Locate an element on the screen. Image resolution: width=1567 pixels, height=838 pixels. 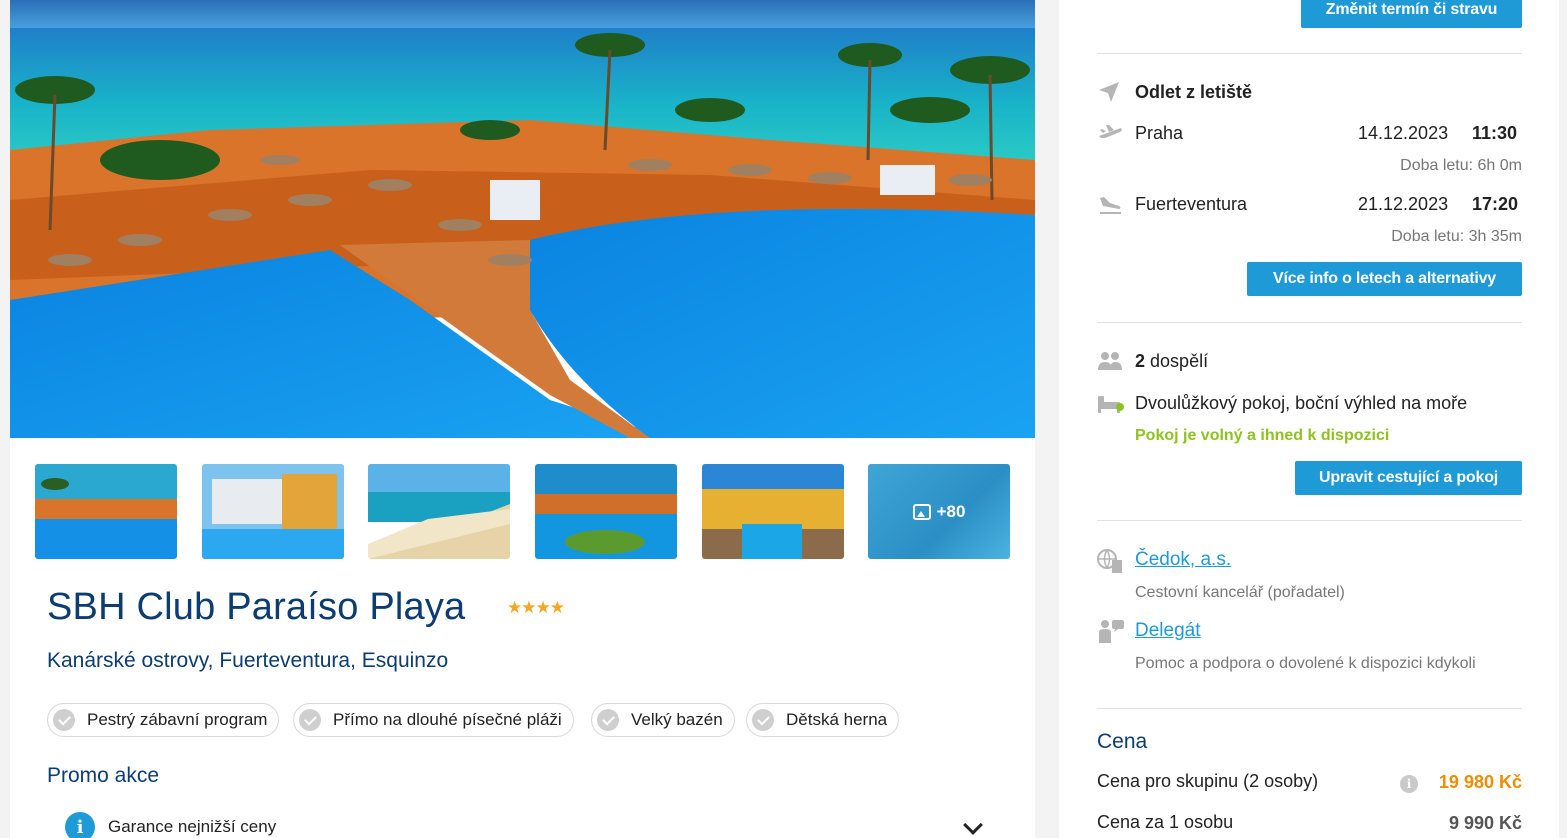
room-type: Dvoulůžkový pokoj, boční výhled na moře is located at coordinates (1301, 403).